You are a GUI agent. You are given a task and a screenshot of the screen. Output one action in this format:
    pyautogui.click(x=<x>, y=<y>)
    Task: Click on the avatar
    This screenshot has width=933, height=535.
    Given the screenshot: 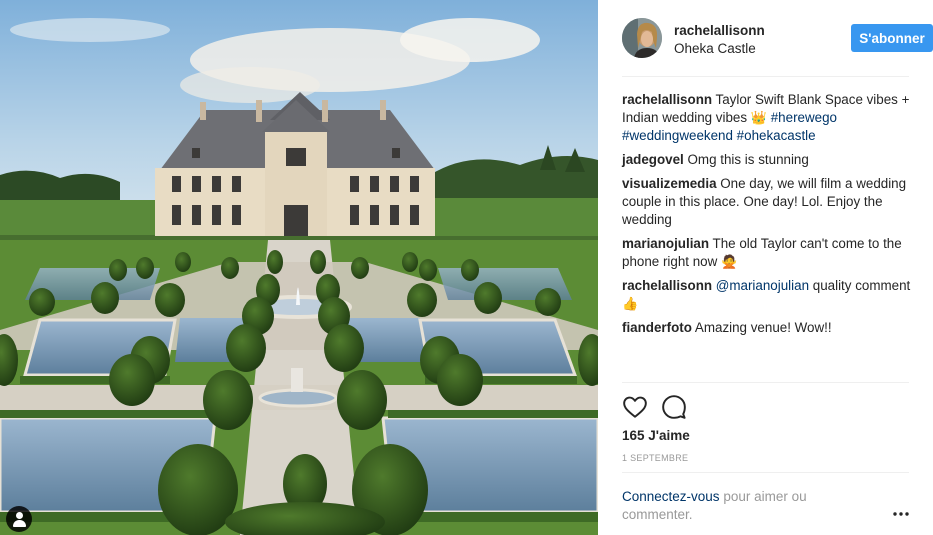 What is the action you would take?
    pyautogui.click(x=642, y=38)
    